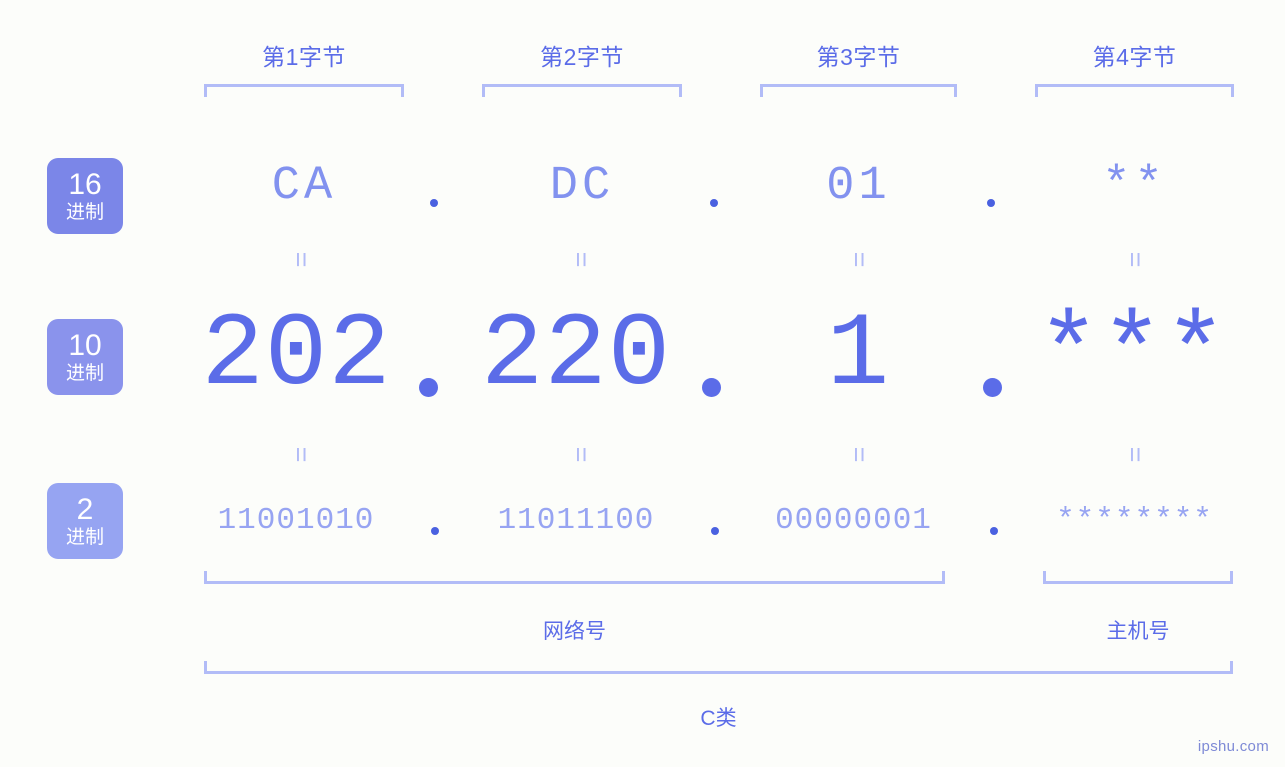  What do you see at coordinates (85, 184) in the screenshot?
I see `base-badge-hex-number: 16` at bounding box center [85, 184].